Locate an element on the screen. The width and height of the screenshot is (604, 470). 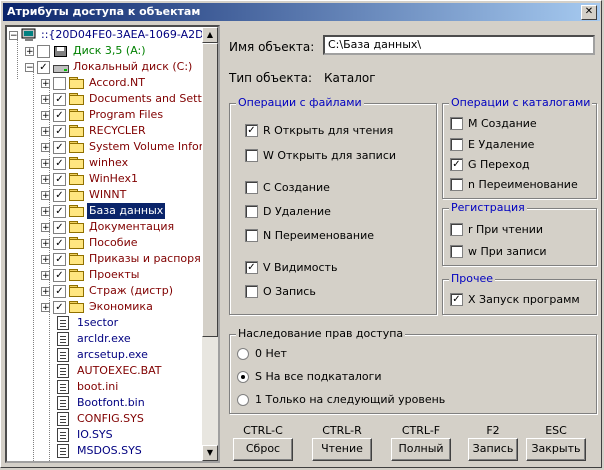
other-group: Прочее ✓ X Запуск программ is located at coordinates (519, 293).